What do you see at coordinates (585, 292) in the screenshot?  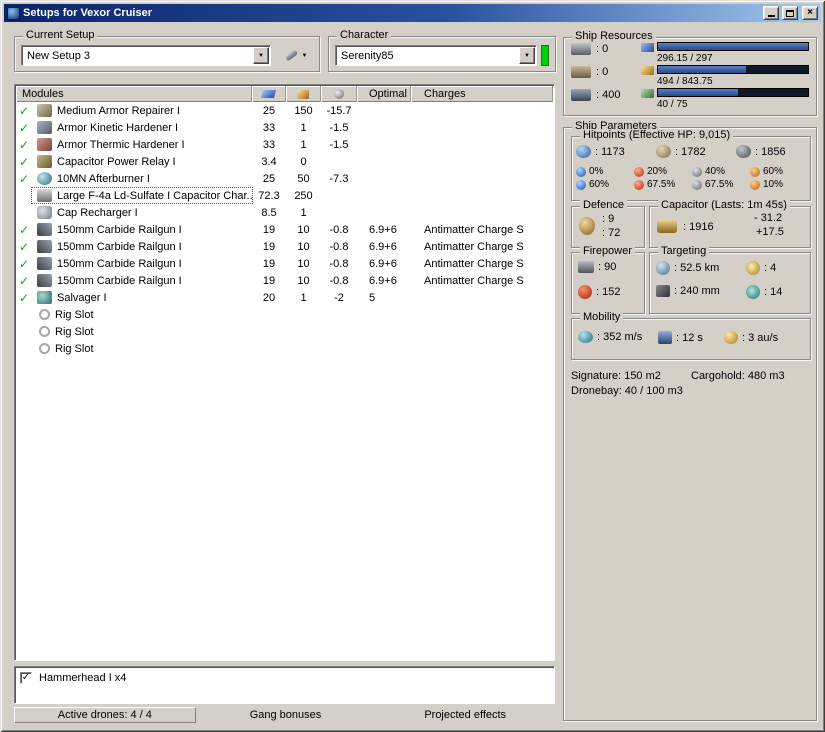 I see `dps-icon` at bounding box center [585, 292].